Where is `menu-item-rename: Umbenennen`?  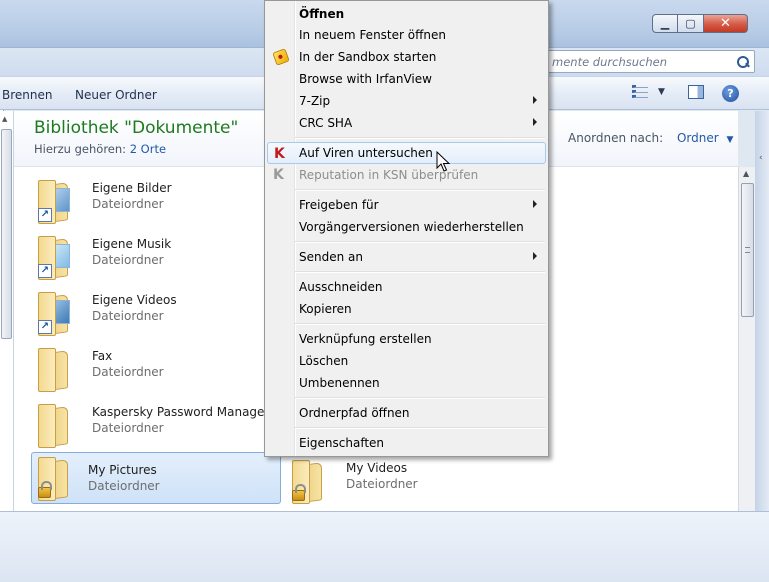 menu-item-rename: Umbenennen is located at coordinates (406, 383).